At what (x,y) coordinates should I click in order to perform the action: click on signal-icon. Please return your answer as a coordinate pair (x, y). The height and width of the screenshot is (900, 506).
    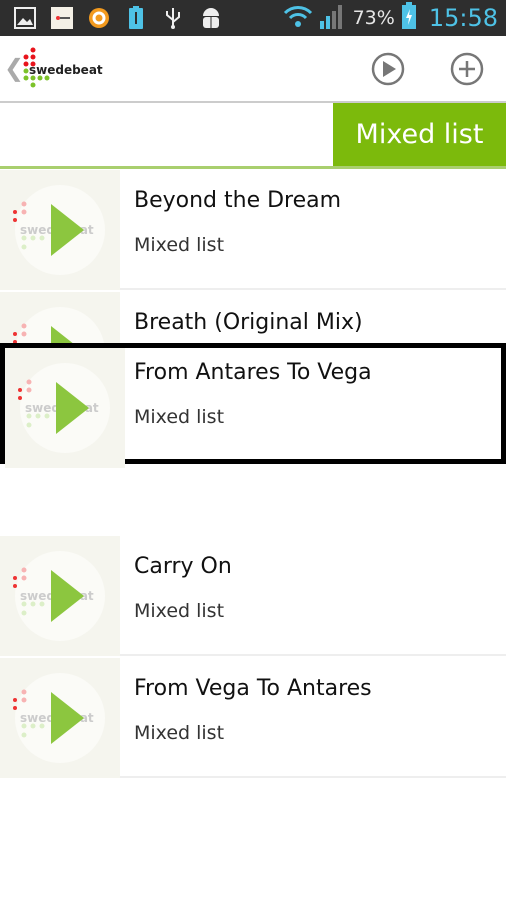
    Looking at the image, I should click on (333, 18).